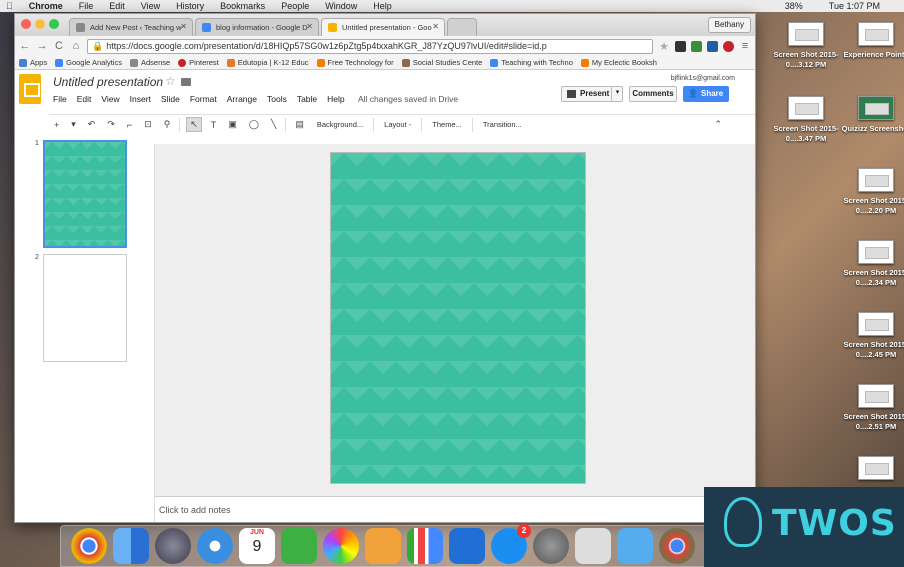  Describe the element at coordinates (794, 6) in the screenshot. I see `battery-percent: 38%` at that location.